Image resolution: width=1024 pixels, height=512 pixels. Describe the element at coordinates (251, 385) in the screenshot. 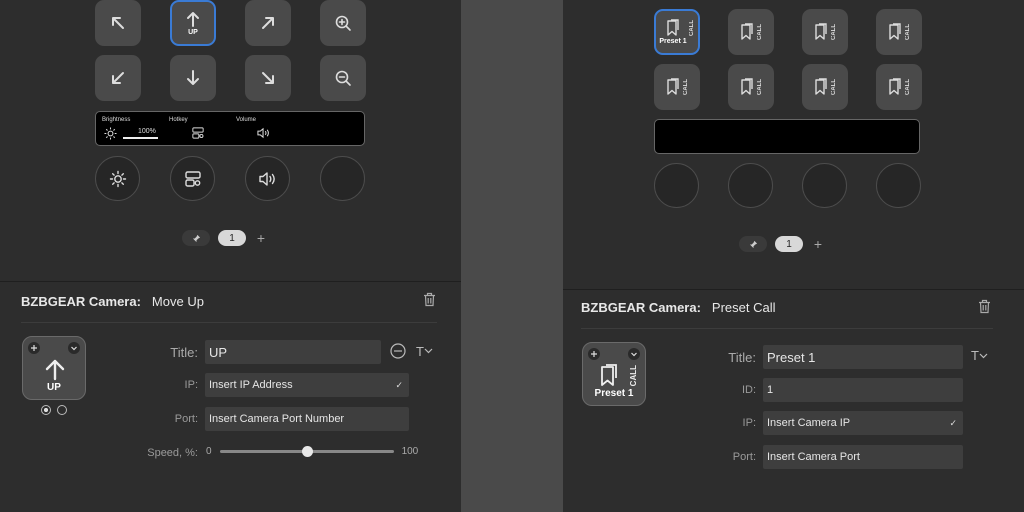

I see `ip-select-value: Insert IP Address` at that location.